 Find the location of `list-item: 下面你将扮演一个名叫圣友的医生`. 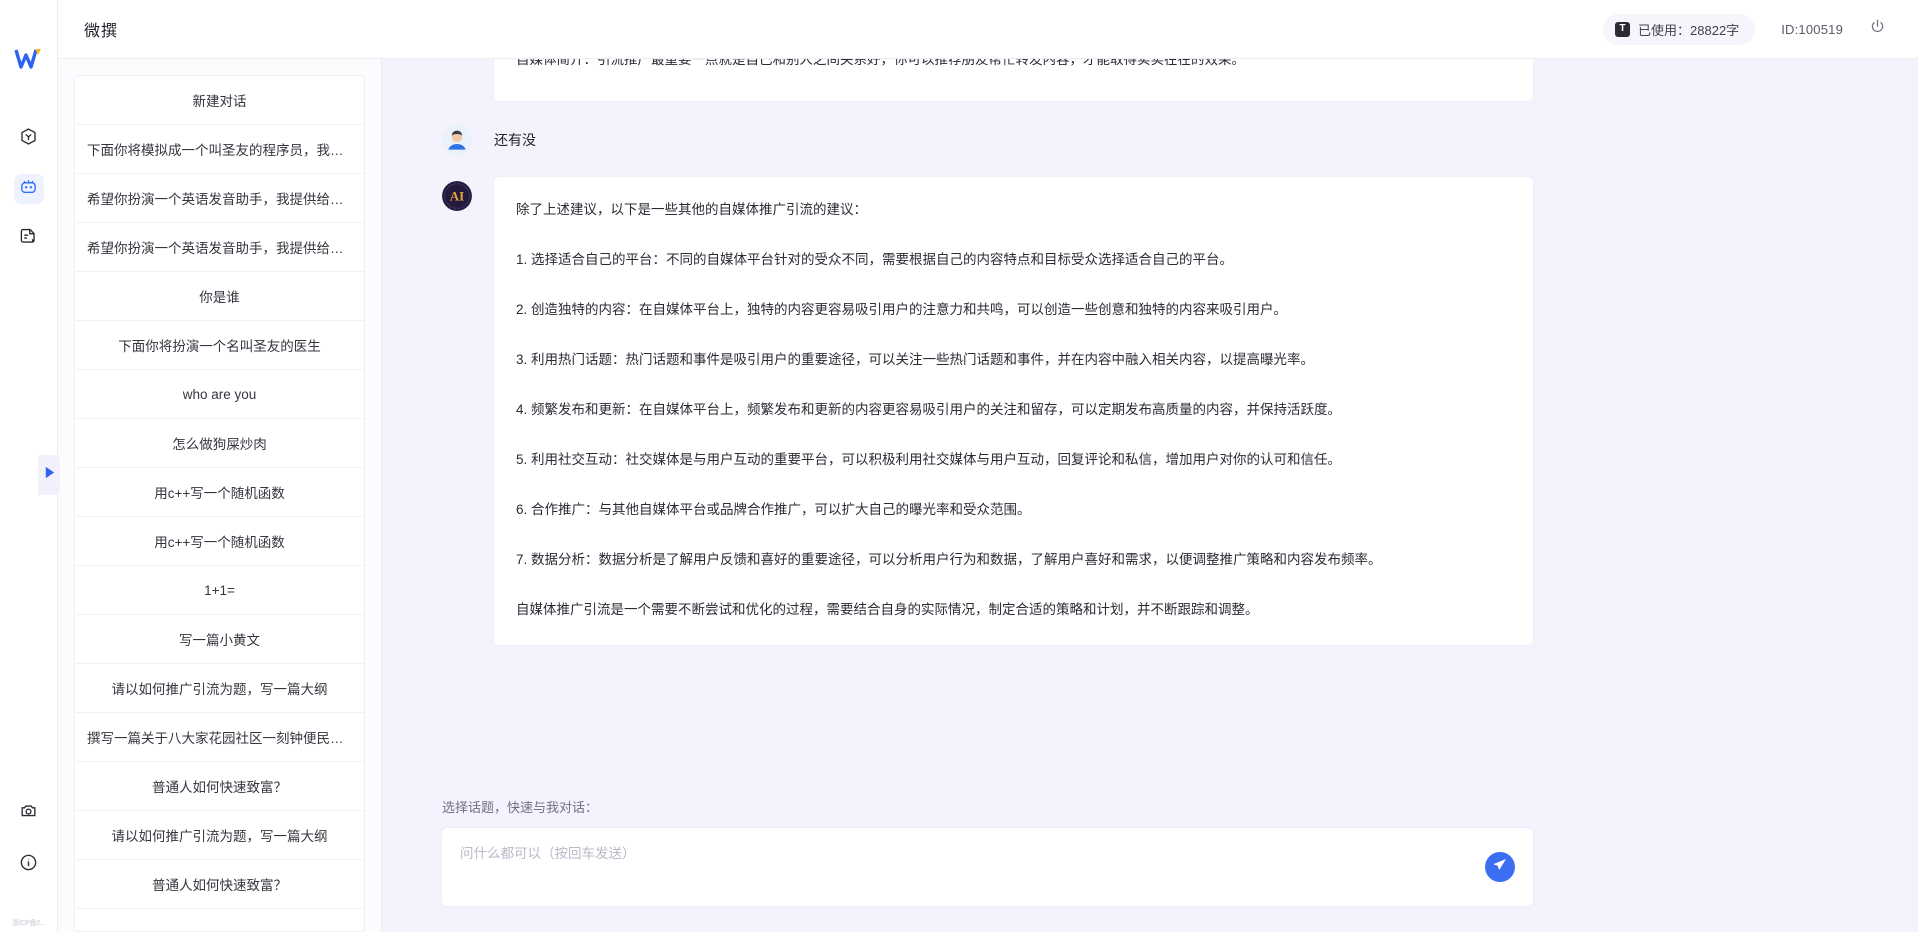

list-item: 下面你将扮演一个名叫圣友的医生 is located at coordinates (219, 345).